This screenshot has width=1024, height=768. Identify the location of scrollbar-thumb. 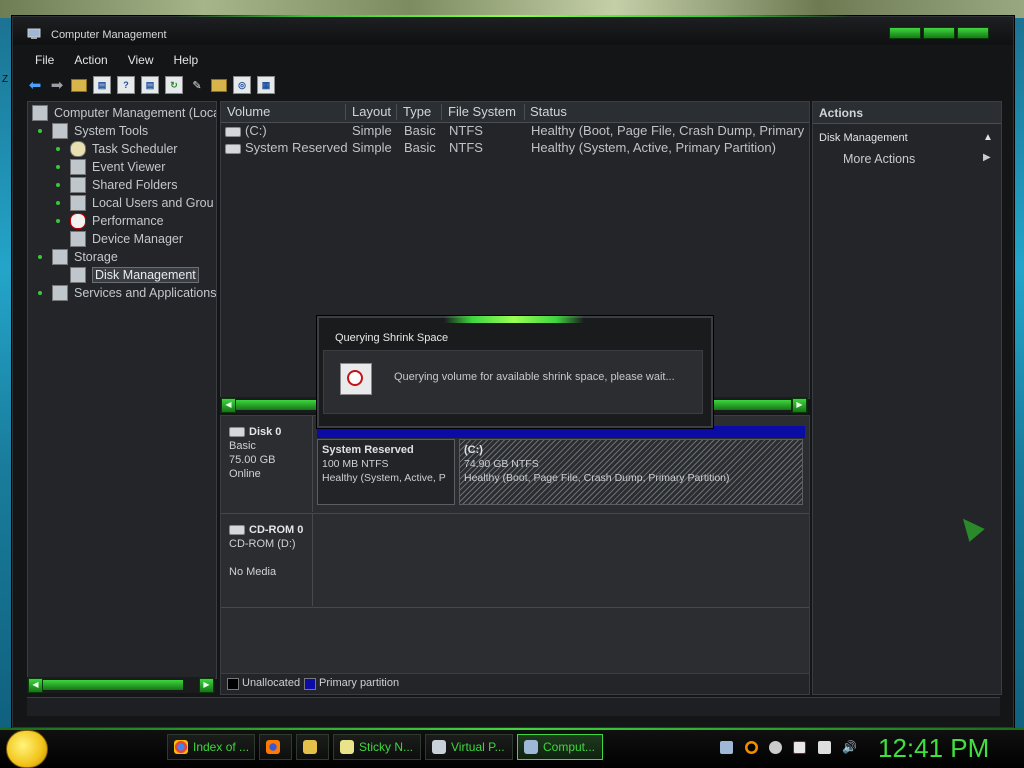
(113, 685).